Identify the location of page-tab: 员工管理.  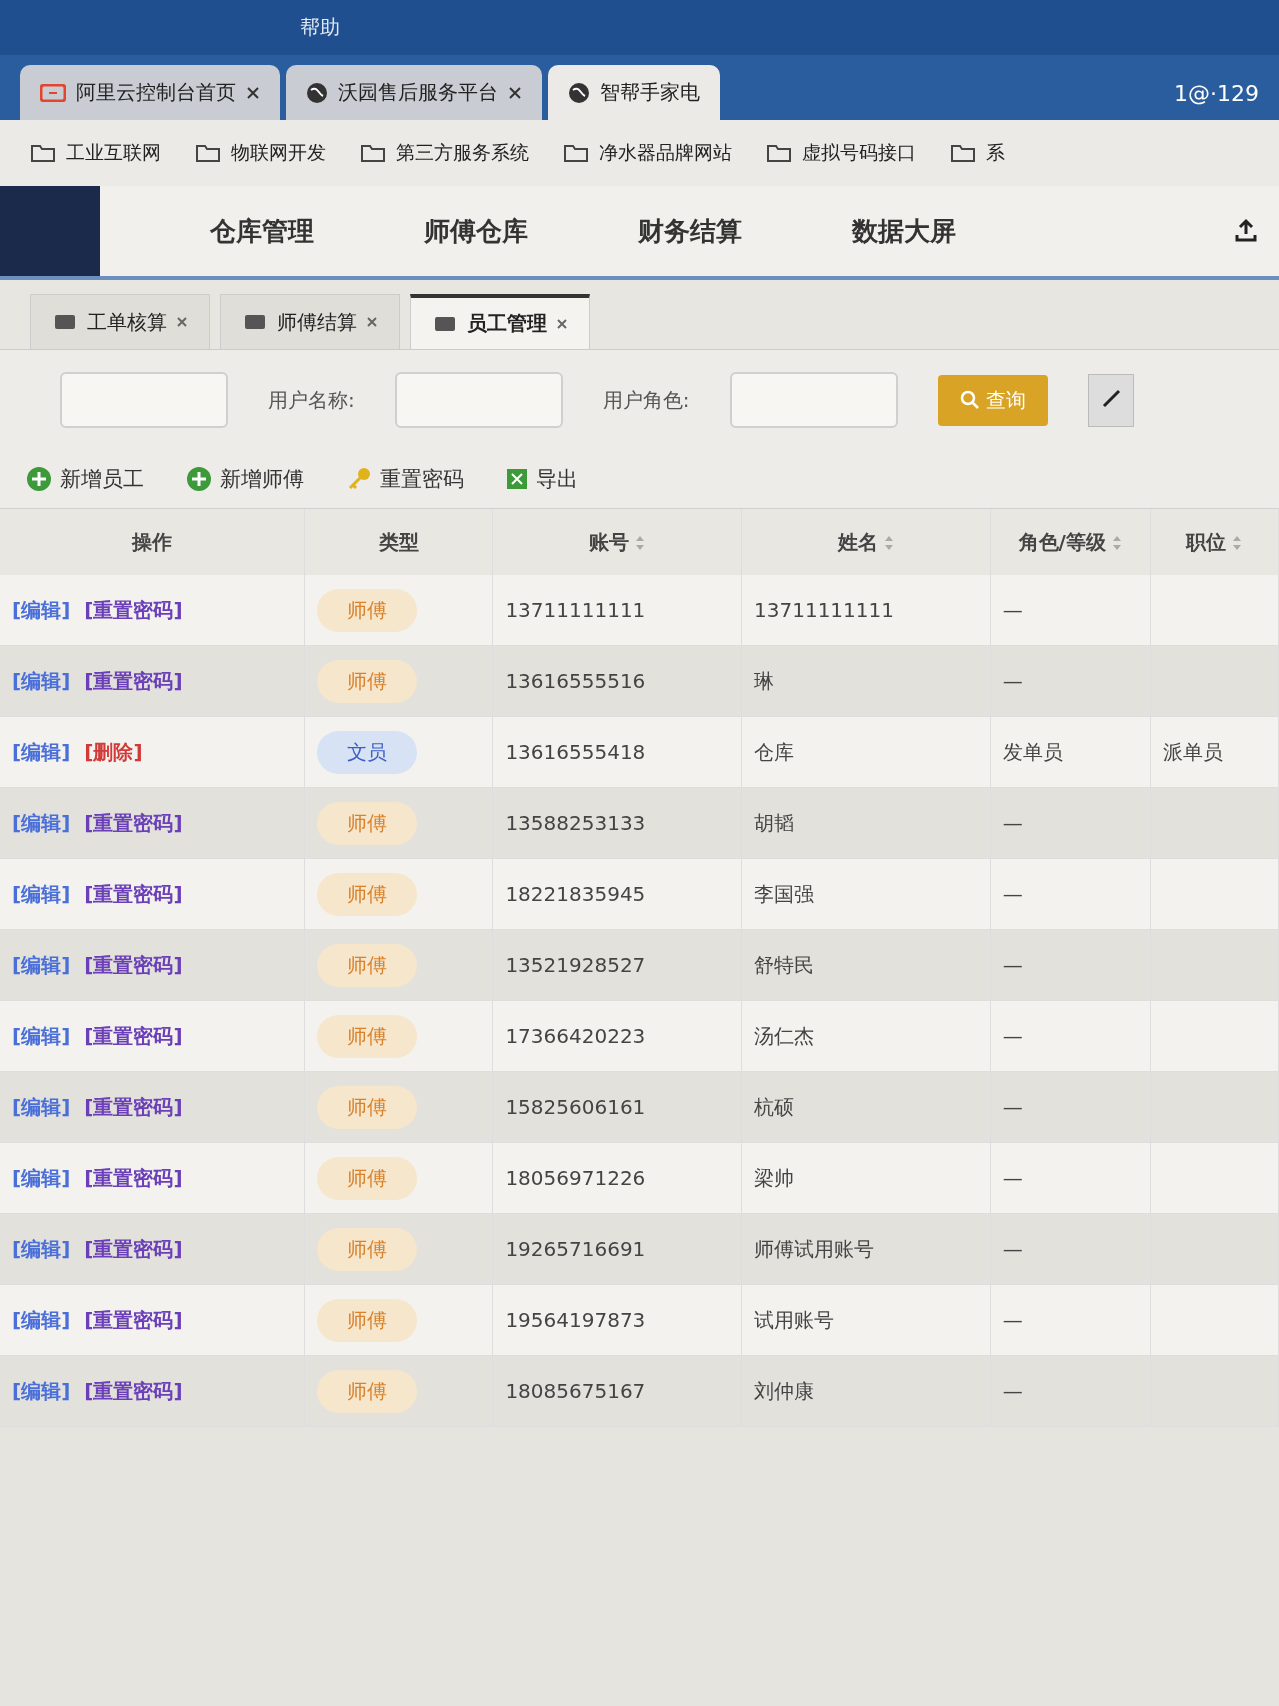
(500, 321).